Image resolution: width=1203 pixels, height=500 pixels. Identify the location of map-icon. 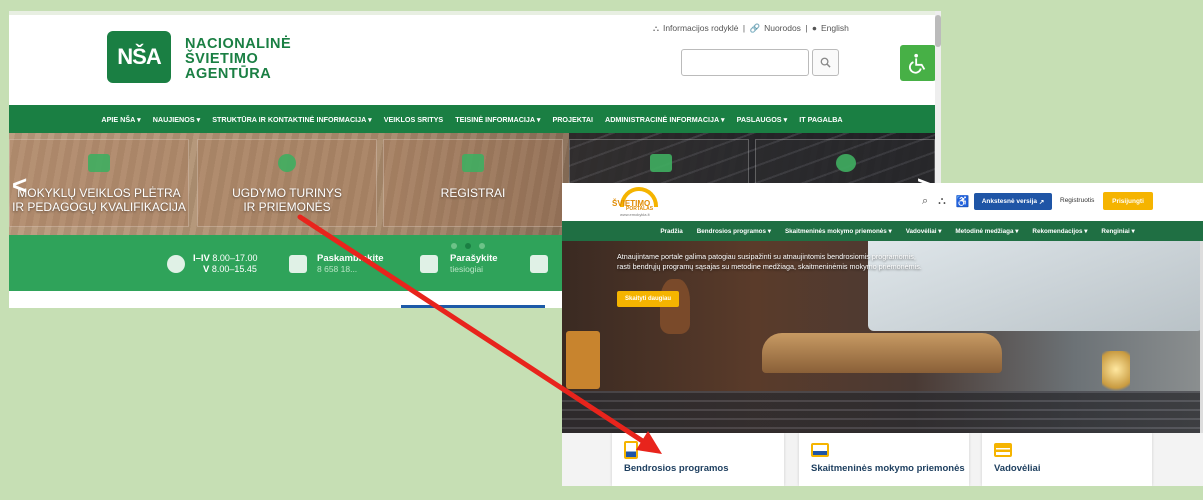
(539, 264).